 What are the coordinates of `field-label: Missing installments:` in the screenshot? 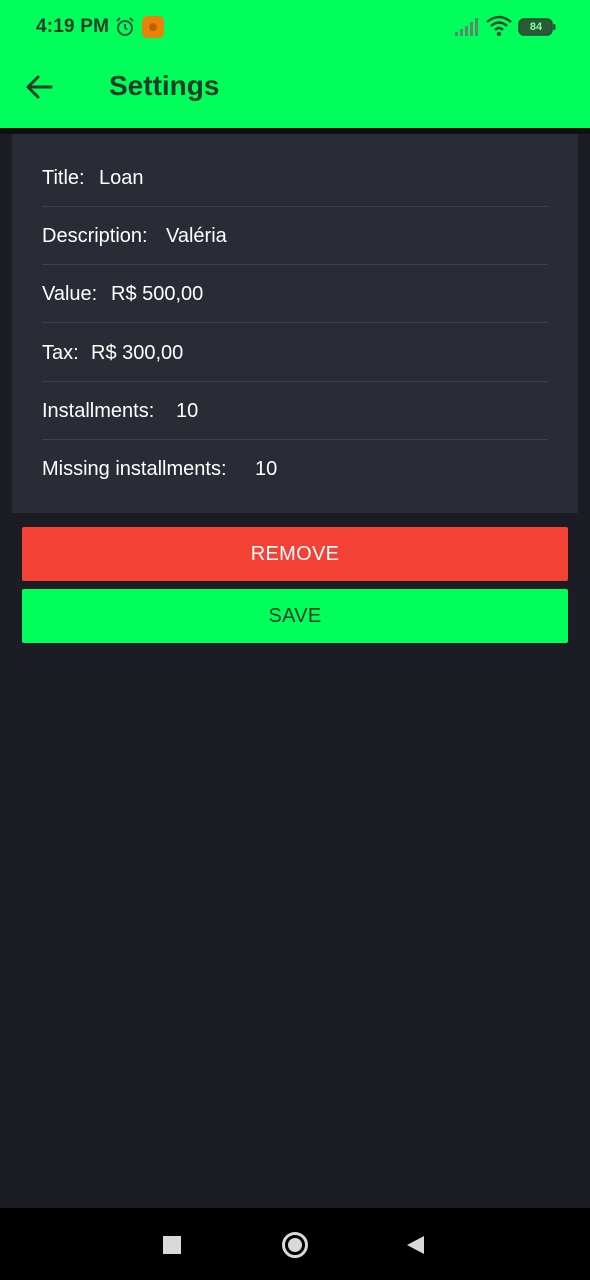 It's located at (134, 469).